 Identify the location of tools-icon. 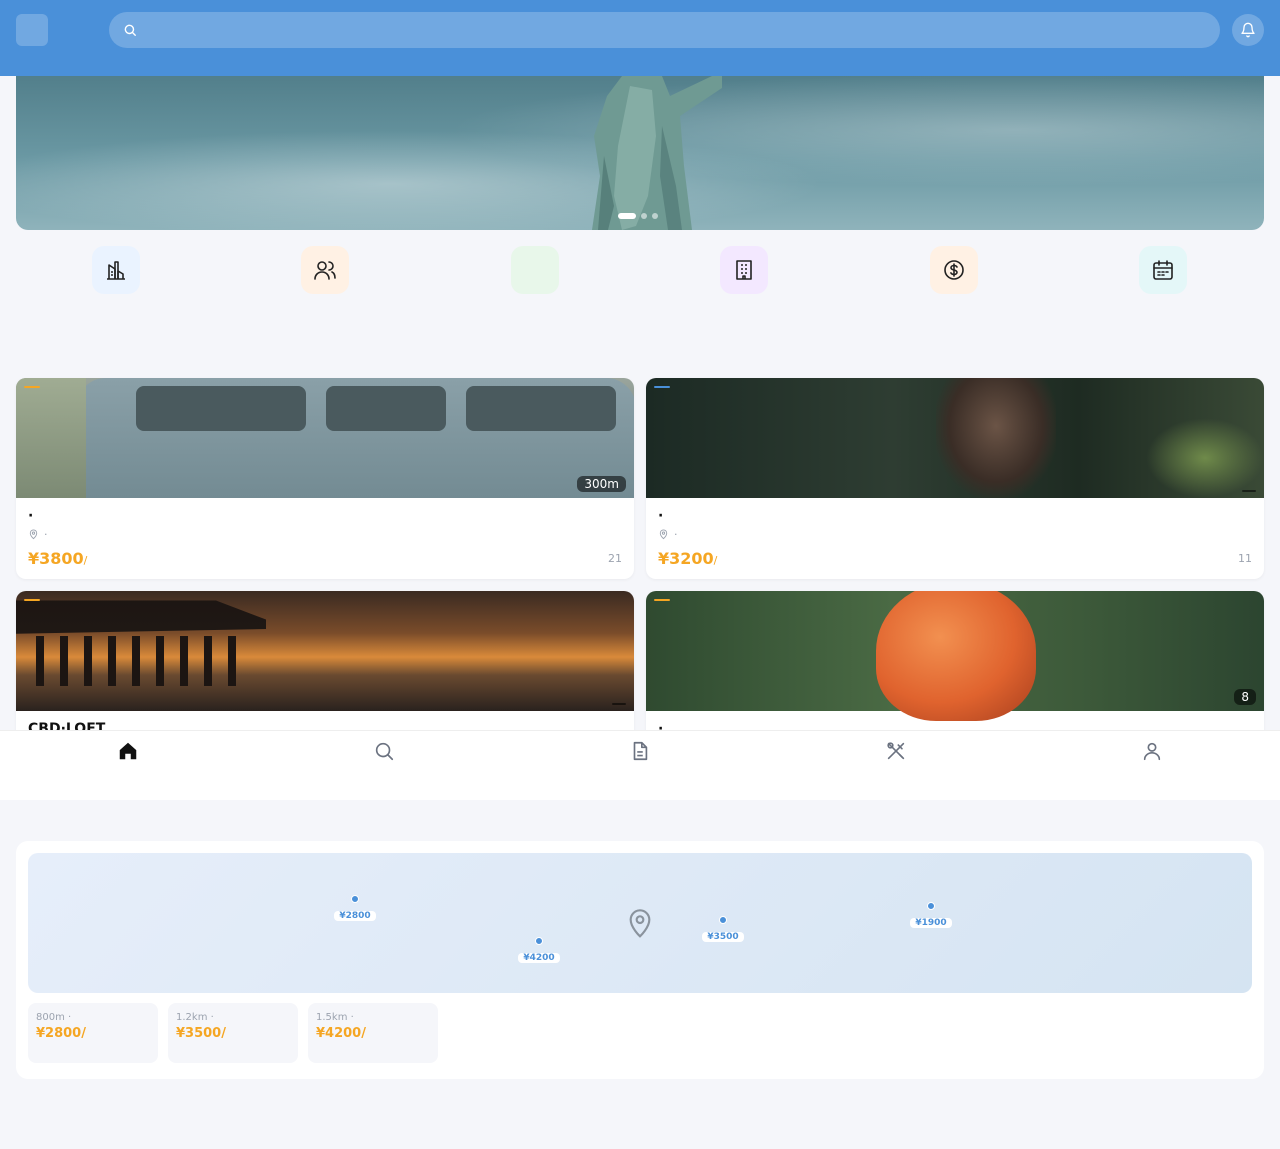
(896, 751).